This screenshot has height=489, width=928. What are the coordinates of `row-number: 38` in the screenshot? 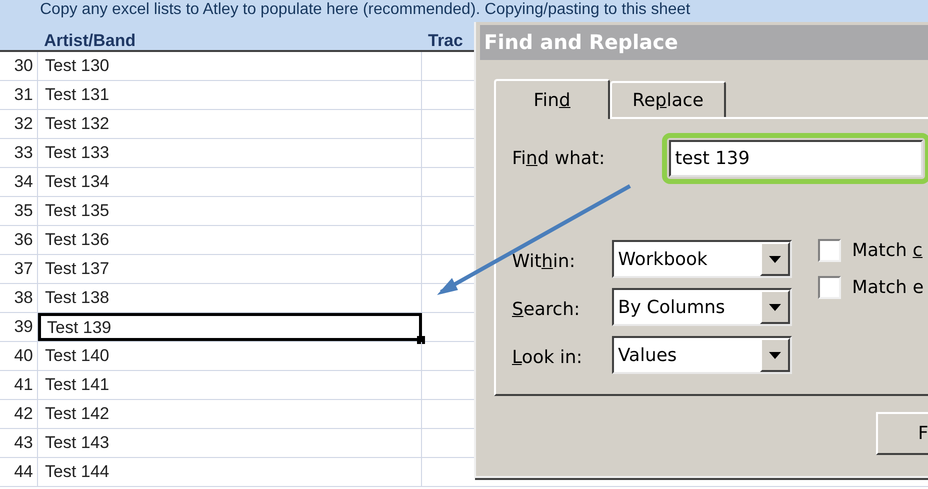 It's located at (19, 298).